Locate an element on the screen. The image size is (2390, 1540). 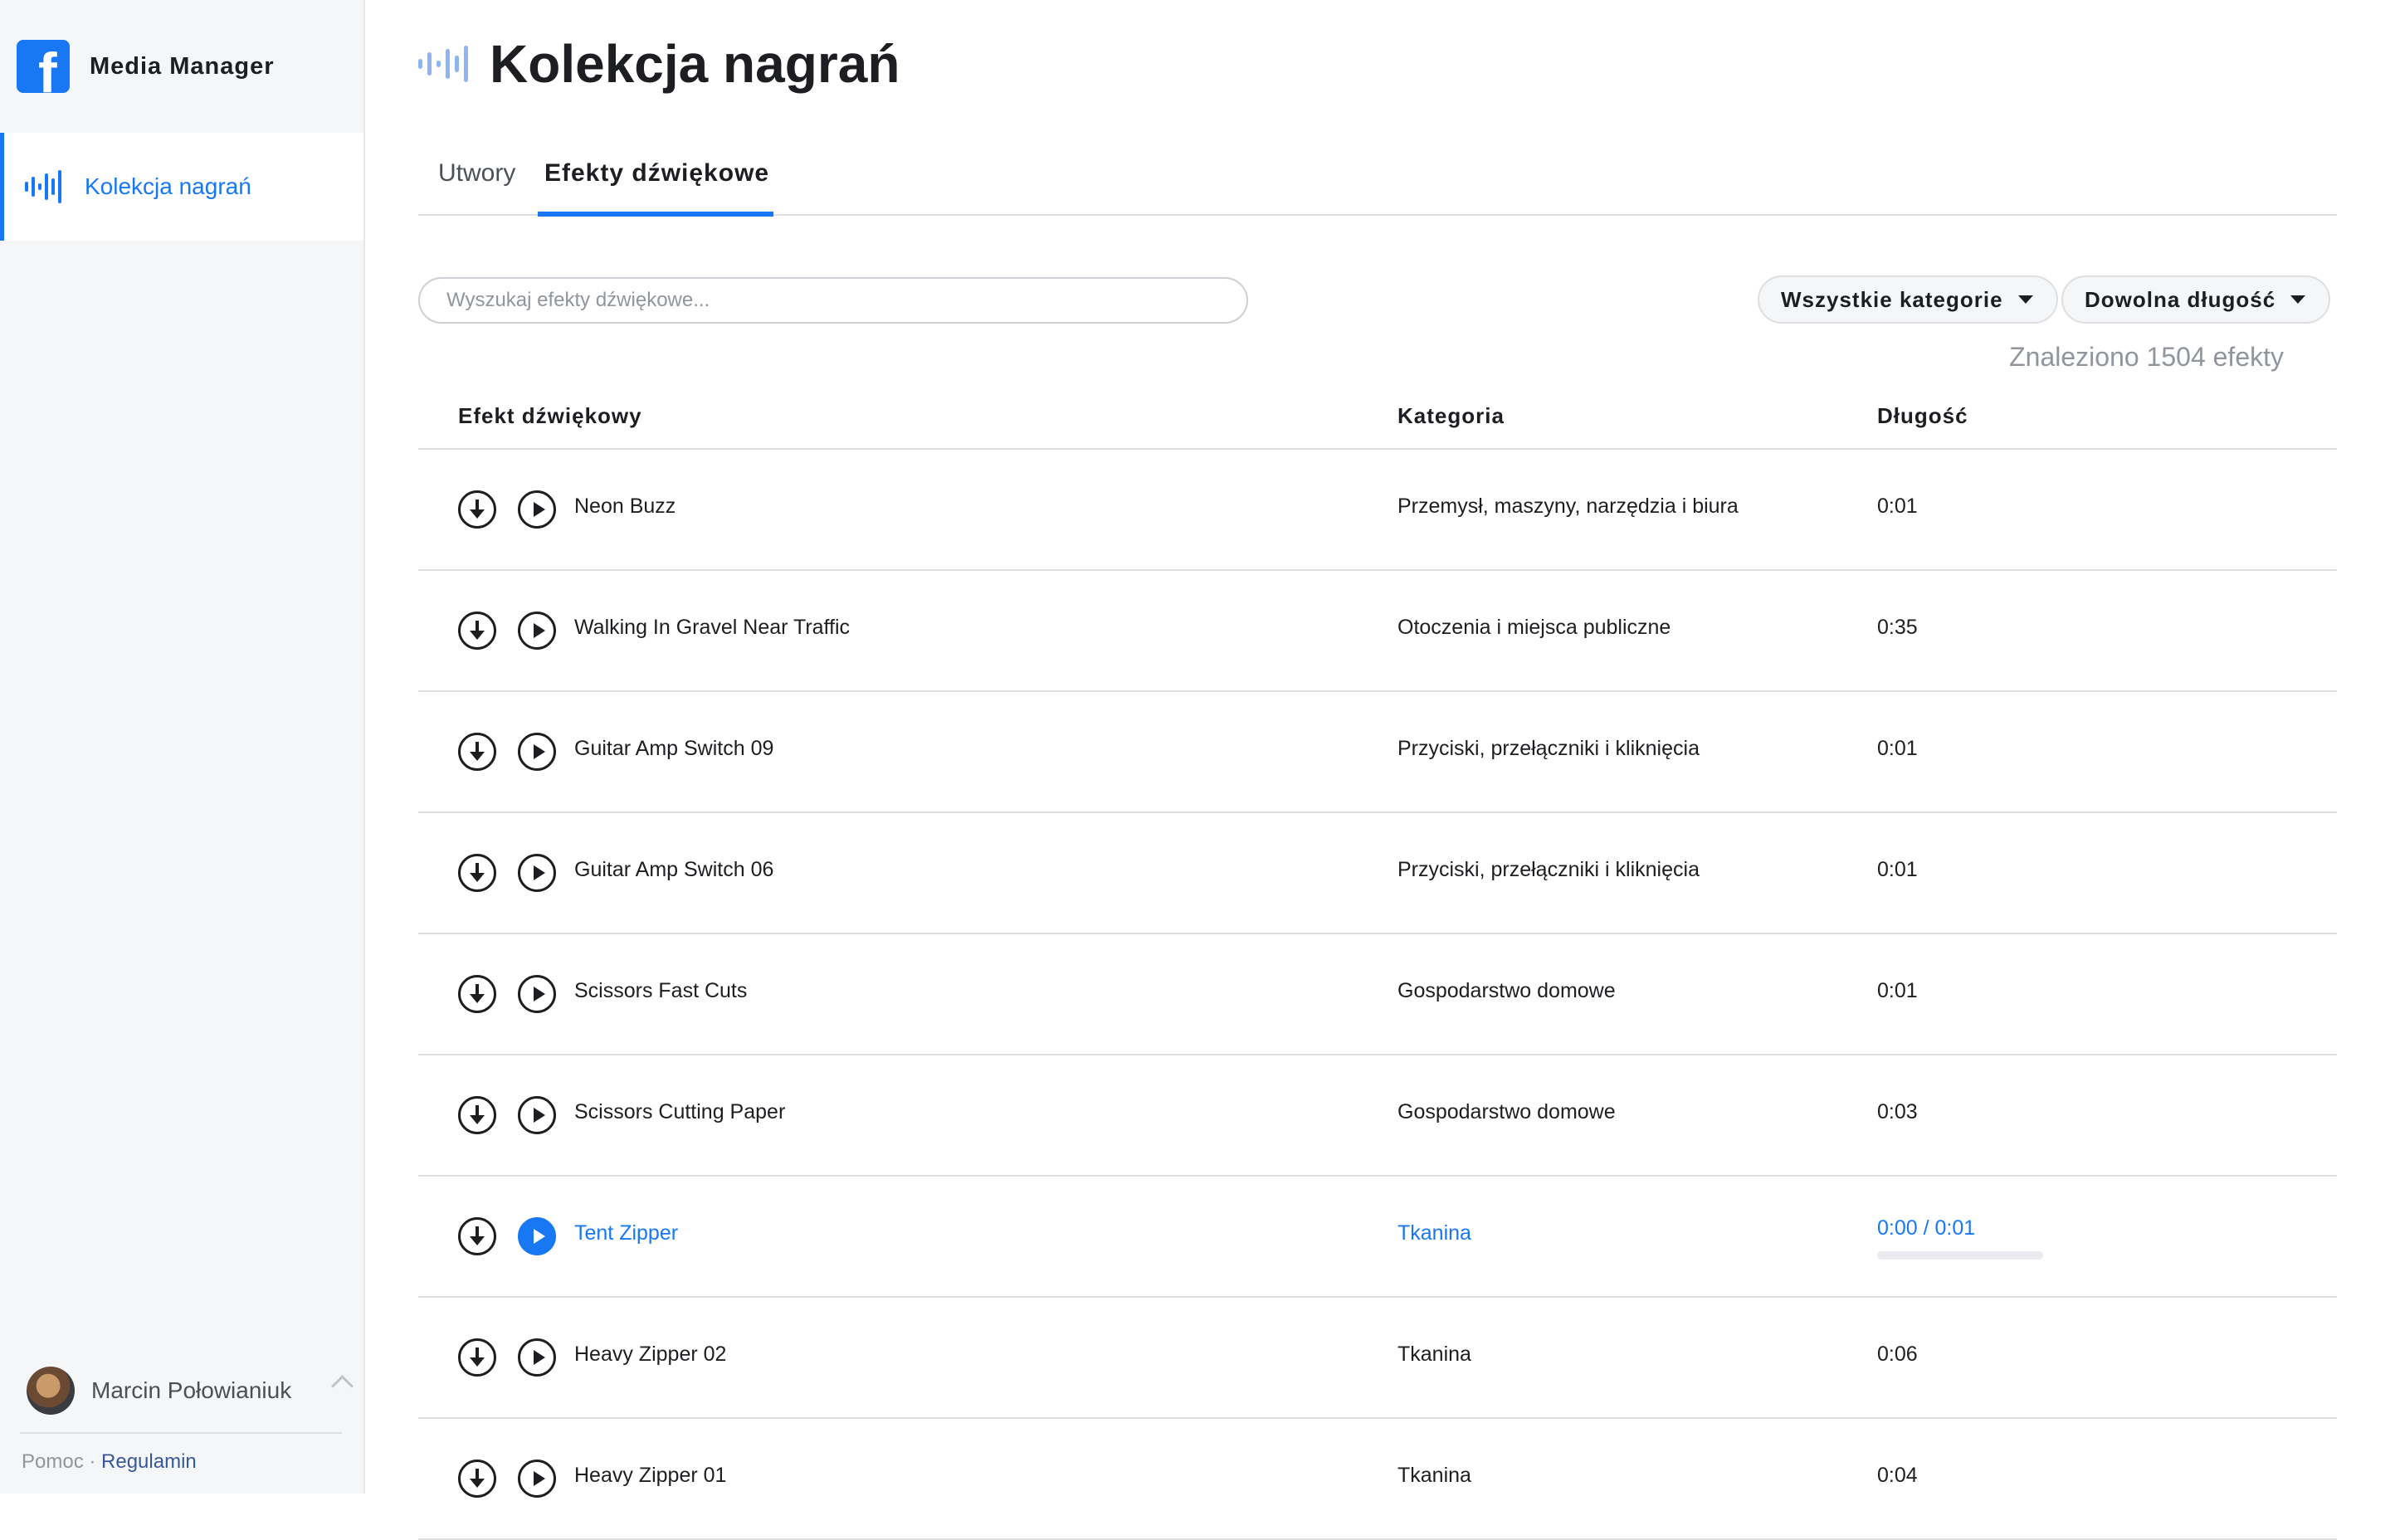
page-title: Kolekcja nagrań is located at coordinates (695, 64).